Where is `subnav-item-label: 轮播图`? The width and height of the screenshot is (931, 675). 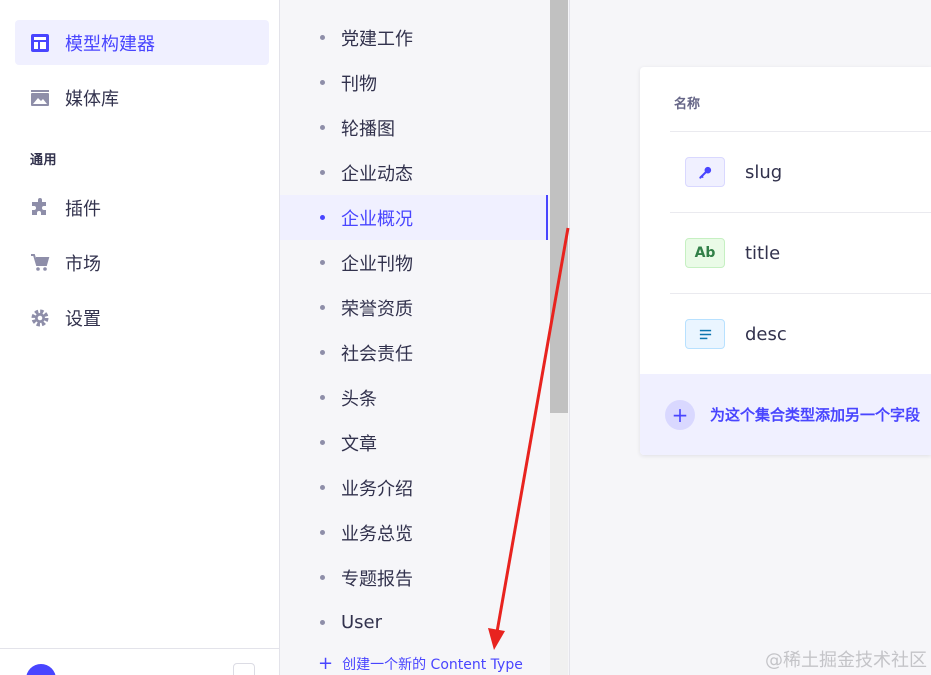
subnav-item-label: 轮播图 is located at coordinates (368, 129).